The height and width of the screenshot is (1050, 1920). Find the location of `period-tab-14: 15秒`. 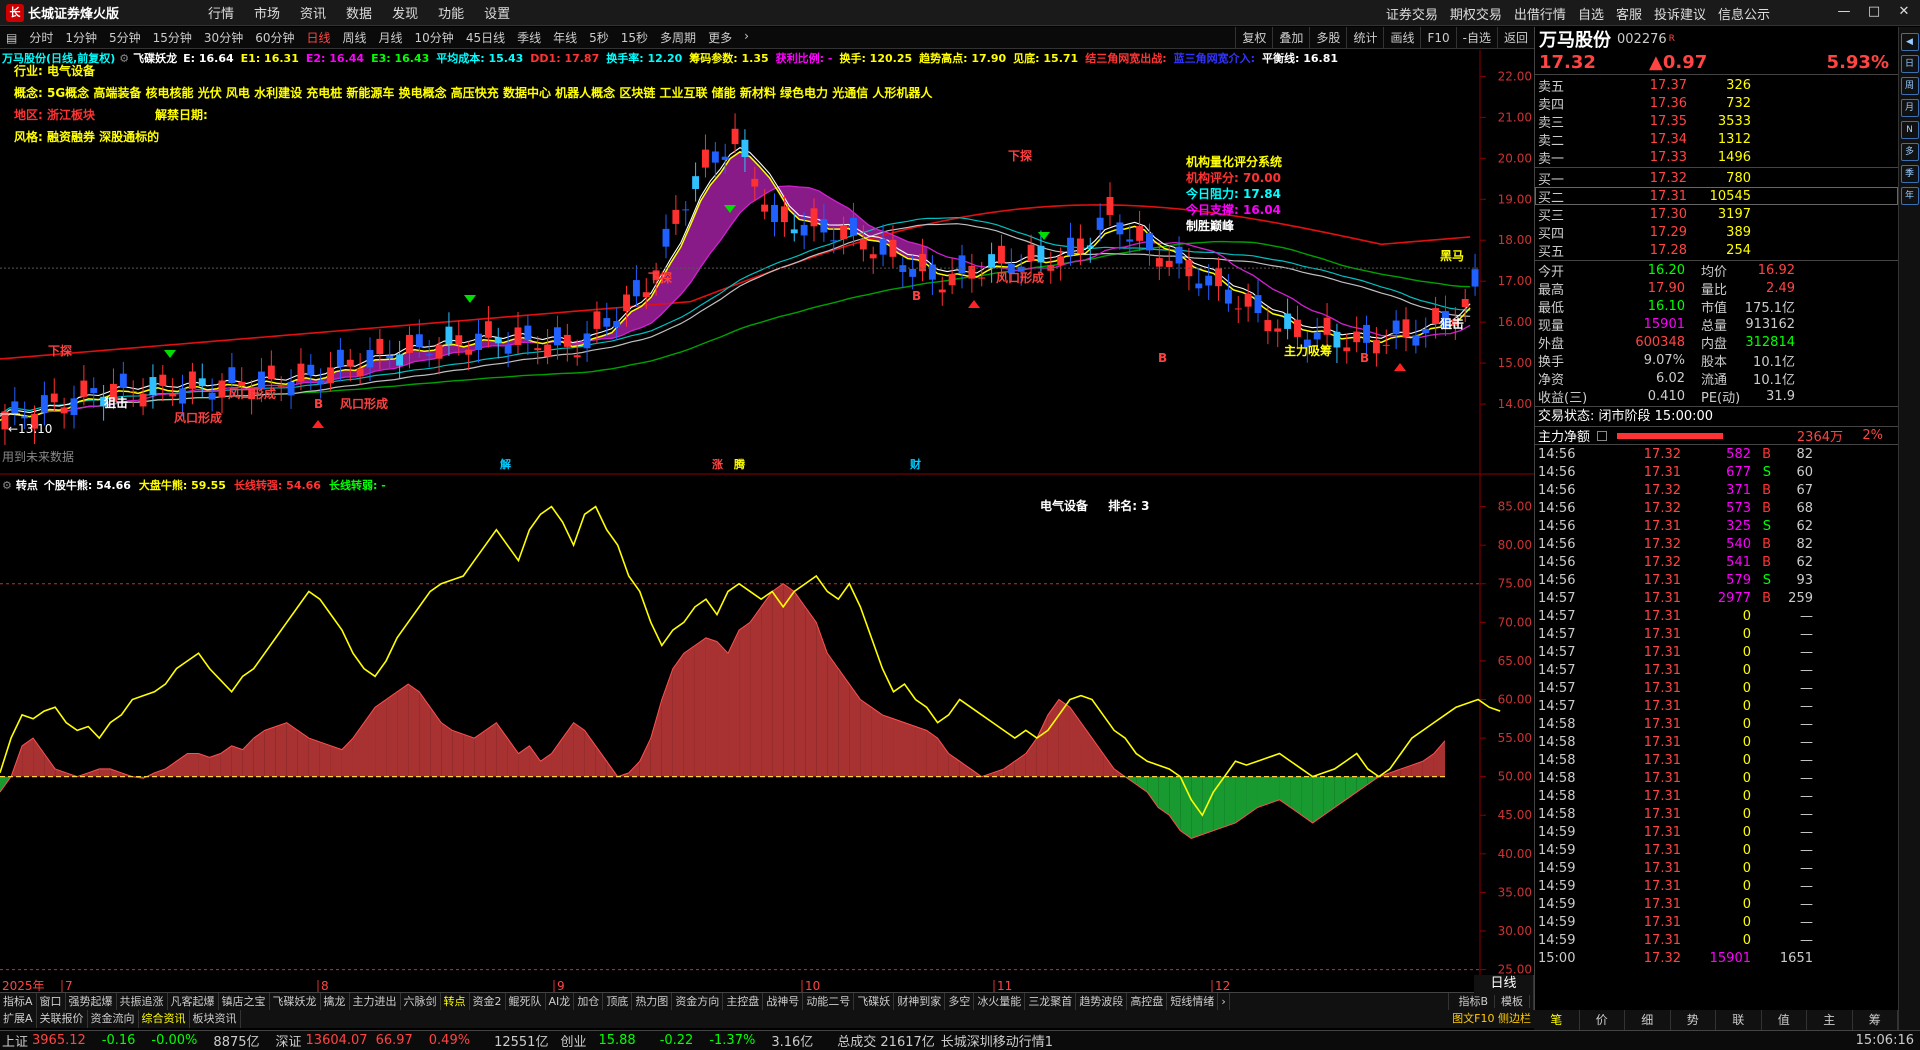

period-tab-14: 15秒 is located at coordinates (634, 37).